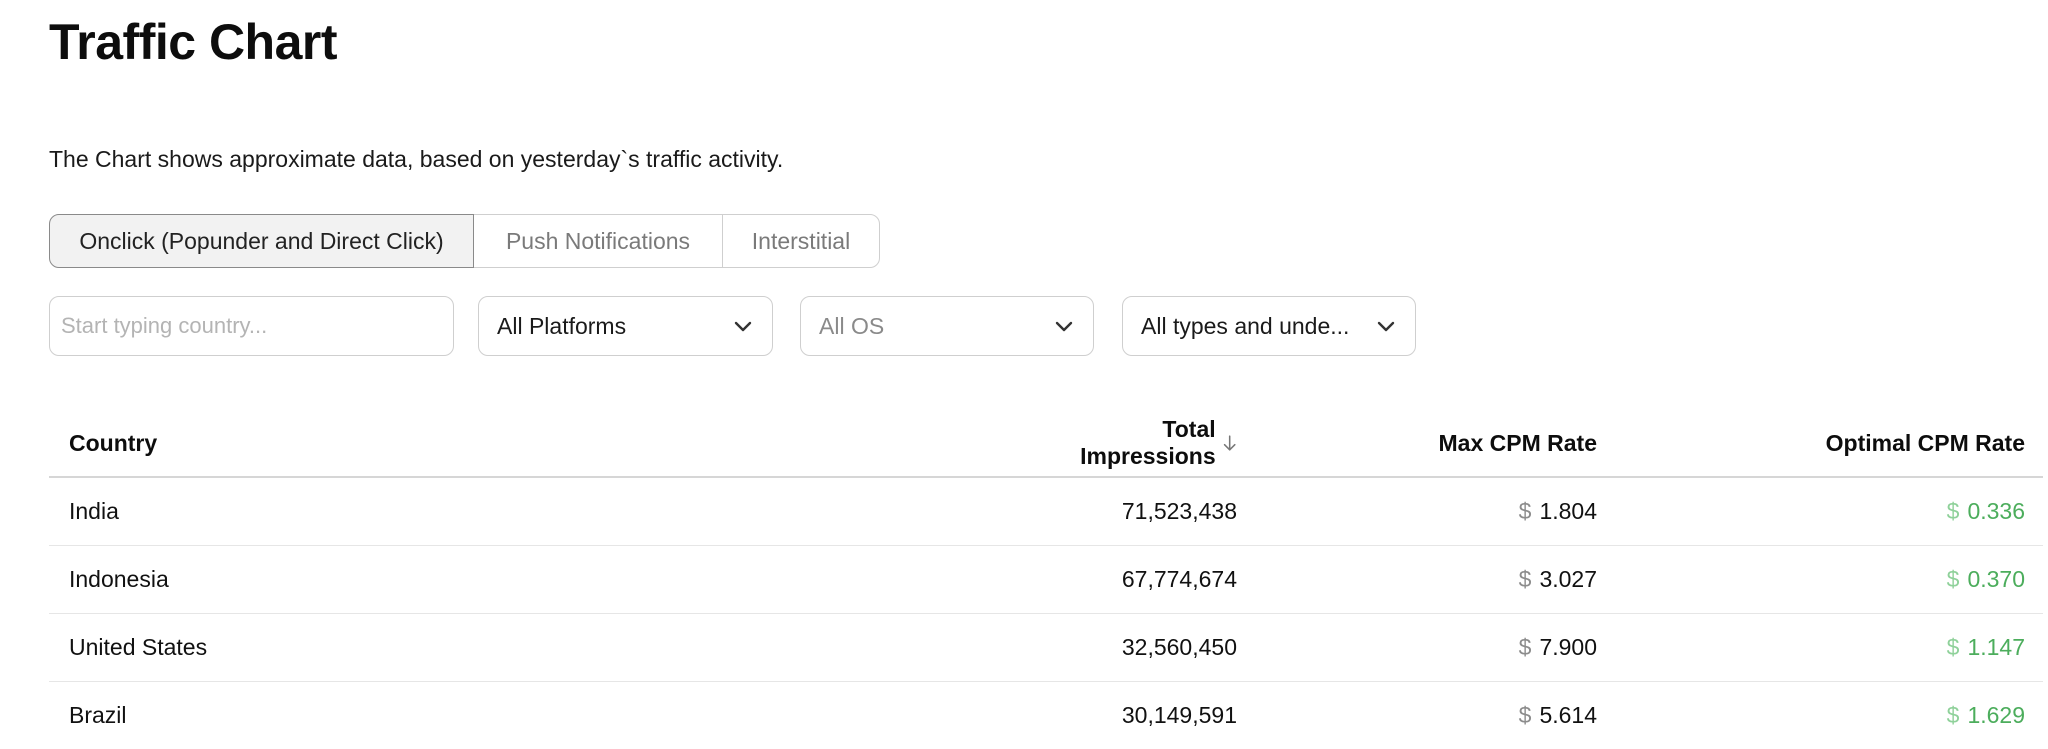 The width and height of the screenshot is (2048, 749). I want to click on cell-optimal-cpm: $ 1.629, so click(1811, 715).